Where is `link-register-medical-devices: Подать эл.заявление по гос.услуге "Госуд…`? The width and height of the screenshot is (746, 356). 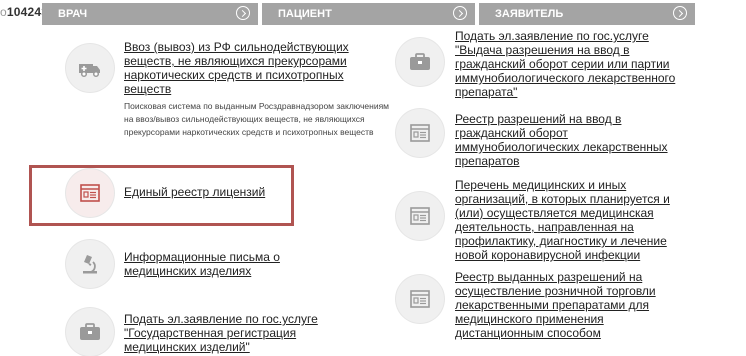
link-register-medical-devices: Подать эл.заявление по гос.услуге "Госуд… is located at coordinates (234, 333).